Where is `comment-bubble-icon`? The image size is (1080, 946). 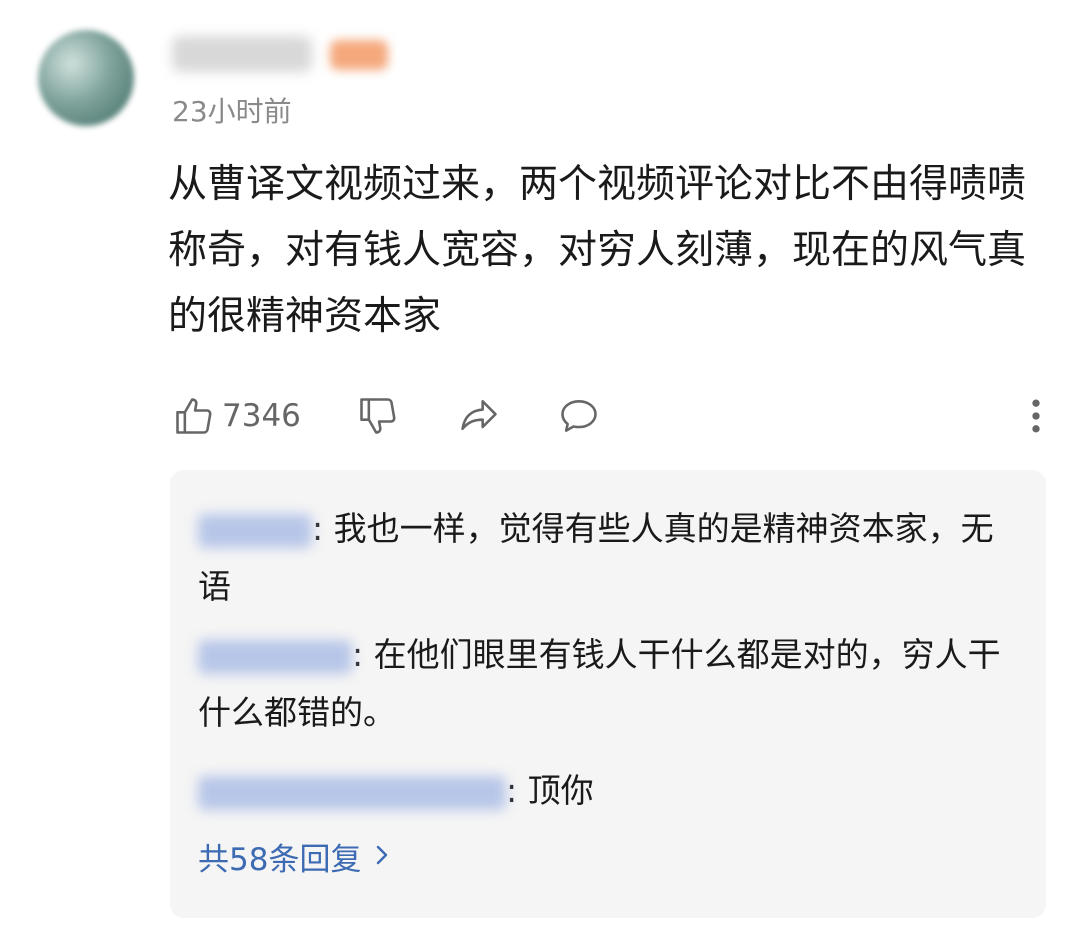 comment-bubble-icon is located at coordinates (579, 416).